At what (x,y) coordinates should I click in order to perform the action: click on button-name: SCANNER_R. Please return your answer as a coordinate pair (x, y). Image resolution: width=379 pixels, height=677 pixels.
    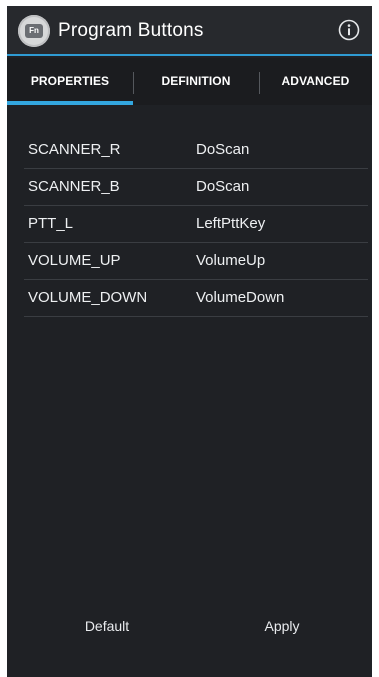
    Looking at the image, I should click on (74, 149).